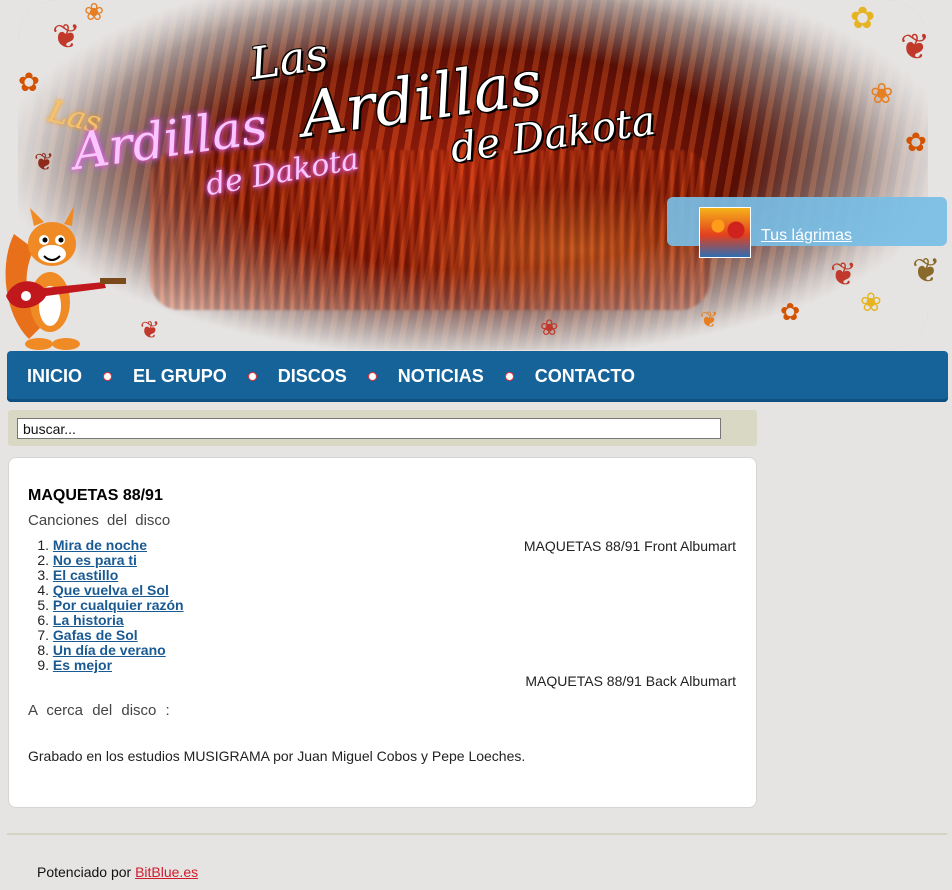  Describe the element at coordinates (43, 665) in the screenshot. I see `track-number: 9.` at that location.